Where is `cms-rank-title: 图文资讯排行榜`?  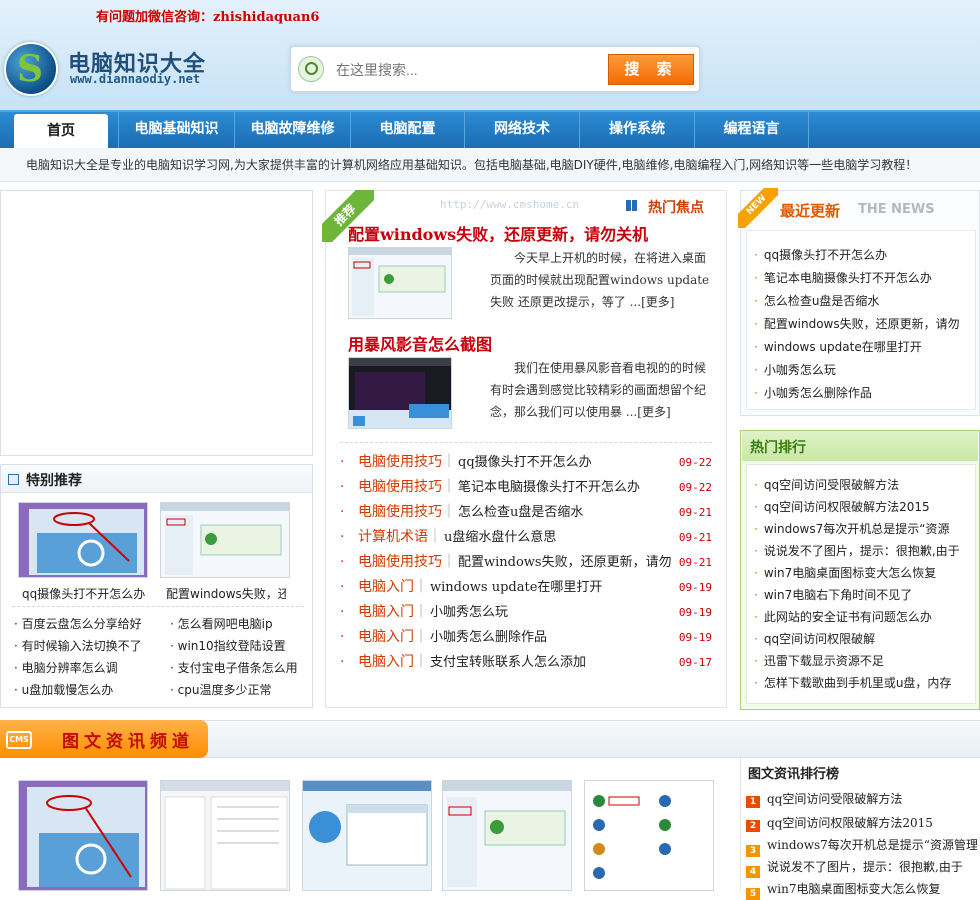 cms-rank-title: 图文资讯排行榜 is located at coordinates (794, 774).